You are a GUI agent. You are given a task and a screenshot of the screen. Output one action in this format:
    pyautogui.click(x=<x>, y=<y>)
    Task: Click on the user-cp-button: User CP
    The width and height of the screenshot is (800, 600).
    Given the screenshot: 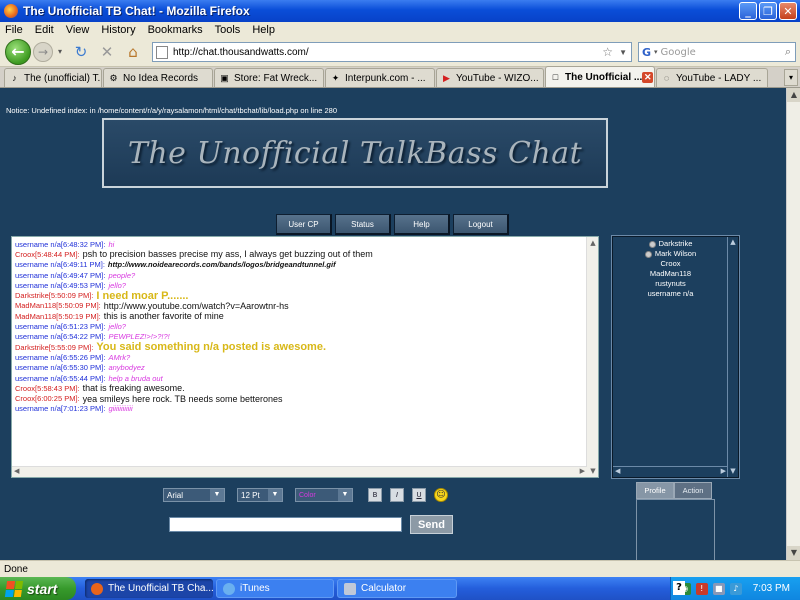 What is the action you would take?
    pyautogui.click(x=304, y=224)
    